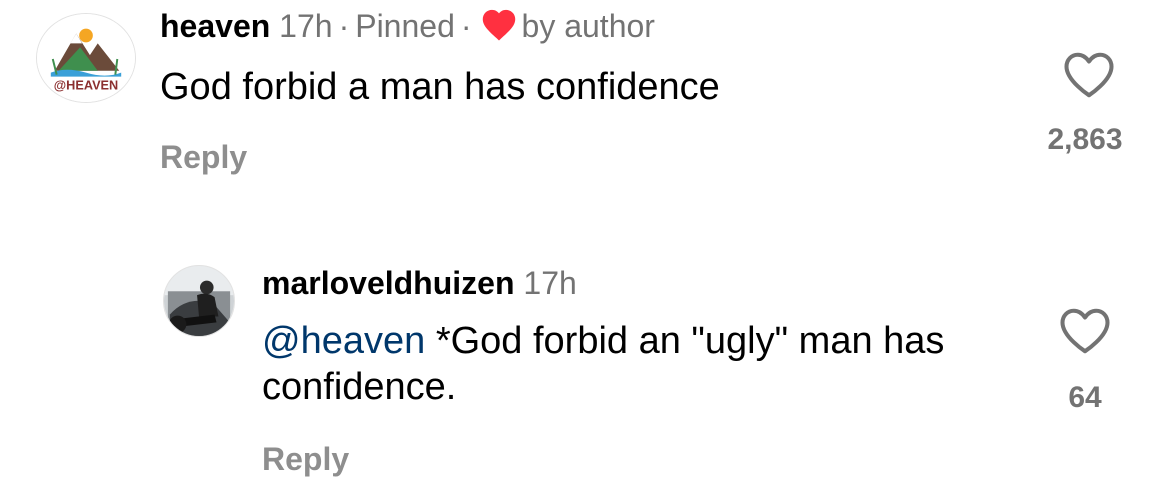 Image resolution: width=1170 pixels, height=493 pixels. I want to click on user-photo-icon, so click(199, 301).